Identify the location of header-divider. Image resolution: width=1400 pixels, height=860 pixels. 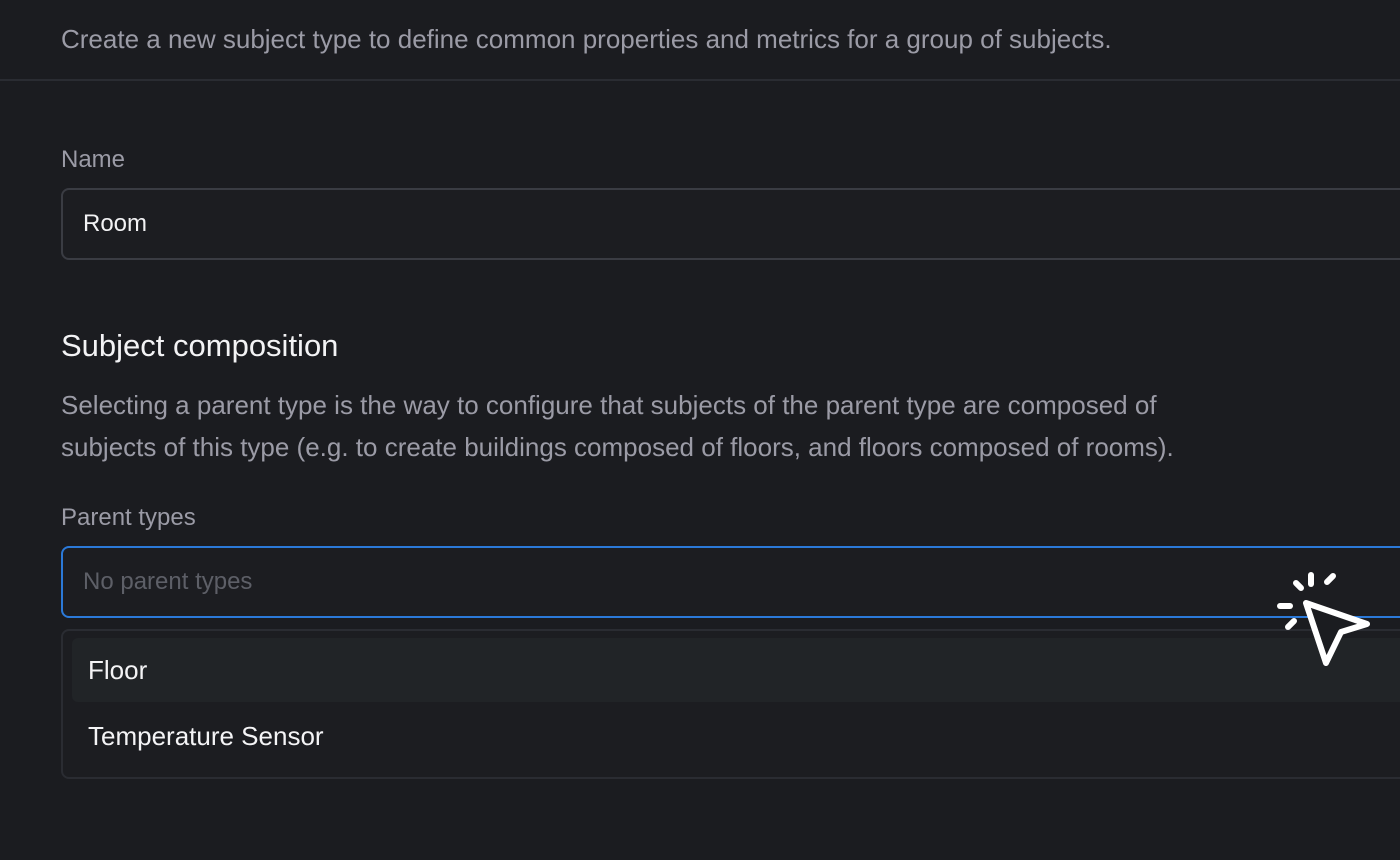
(700, 80).